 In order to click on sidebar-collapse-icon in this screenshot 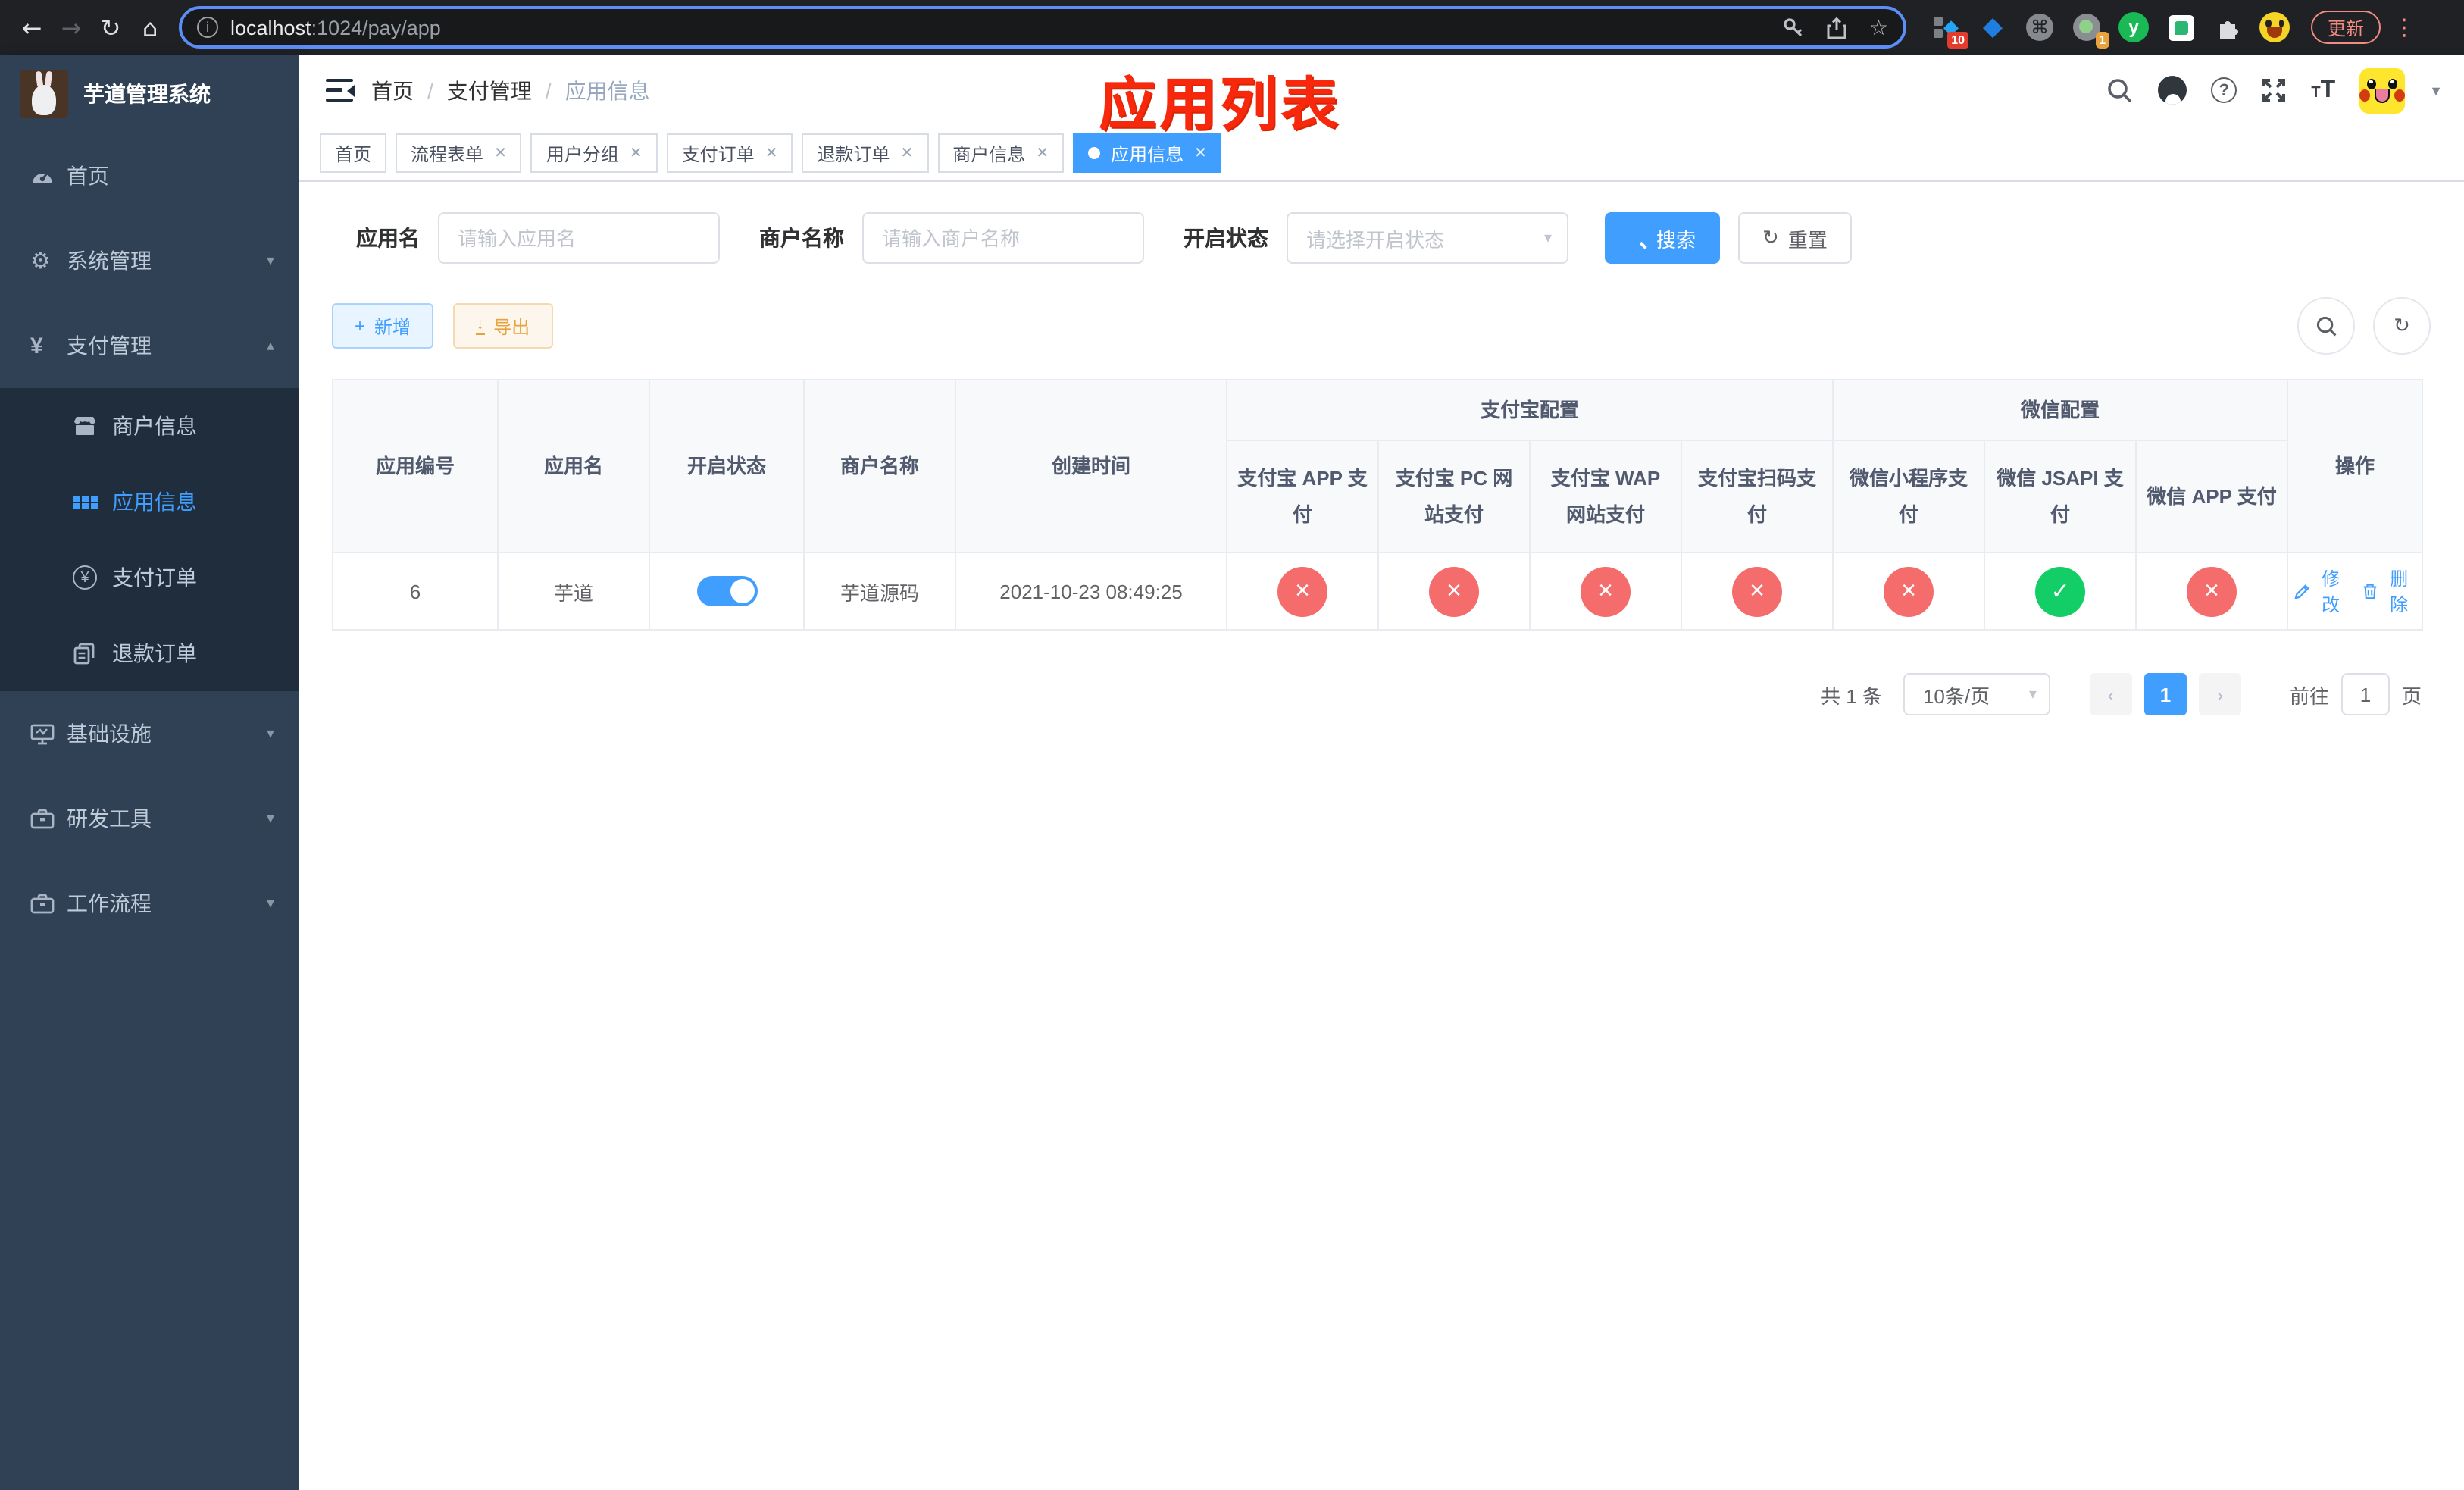, I will do `click(340, 90)`.